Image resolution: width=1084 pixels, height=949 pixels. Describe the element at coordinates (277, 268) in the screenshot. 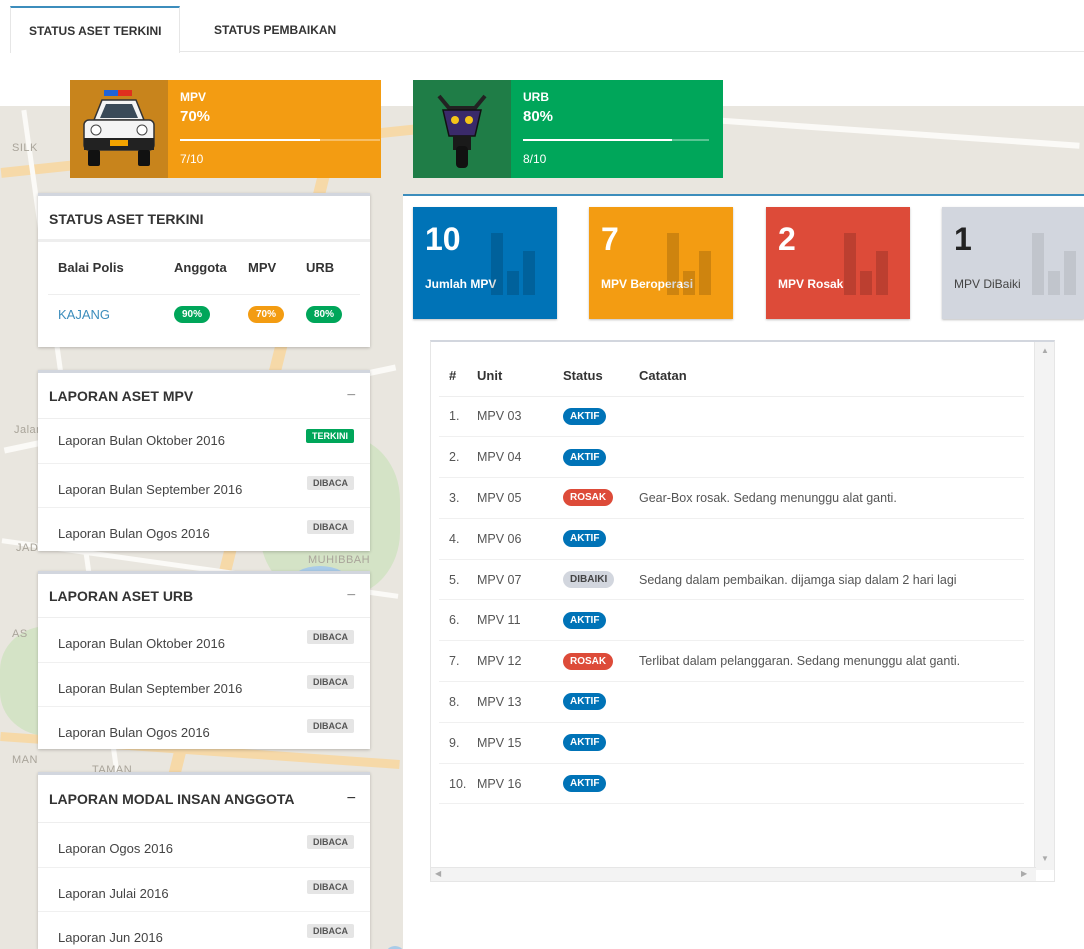

I see `header-mpv: MPV` at that location.